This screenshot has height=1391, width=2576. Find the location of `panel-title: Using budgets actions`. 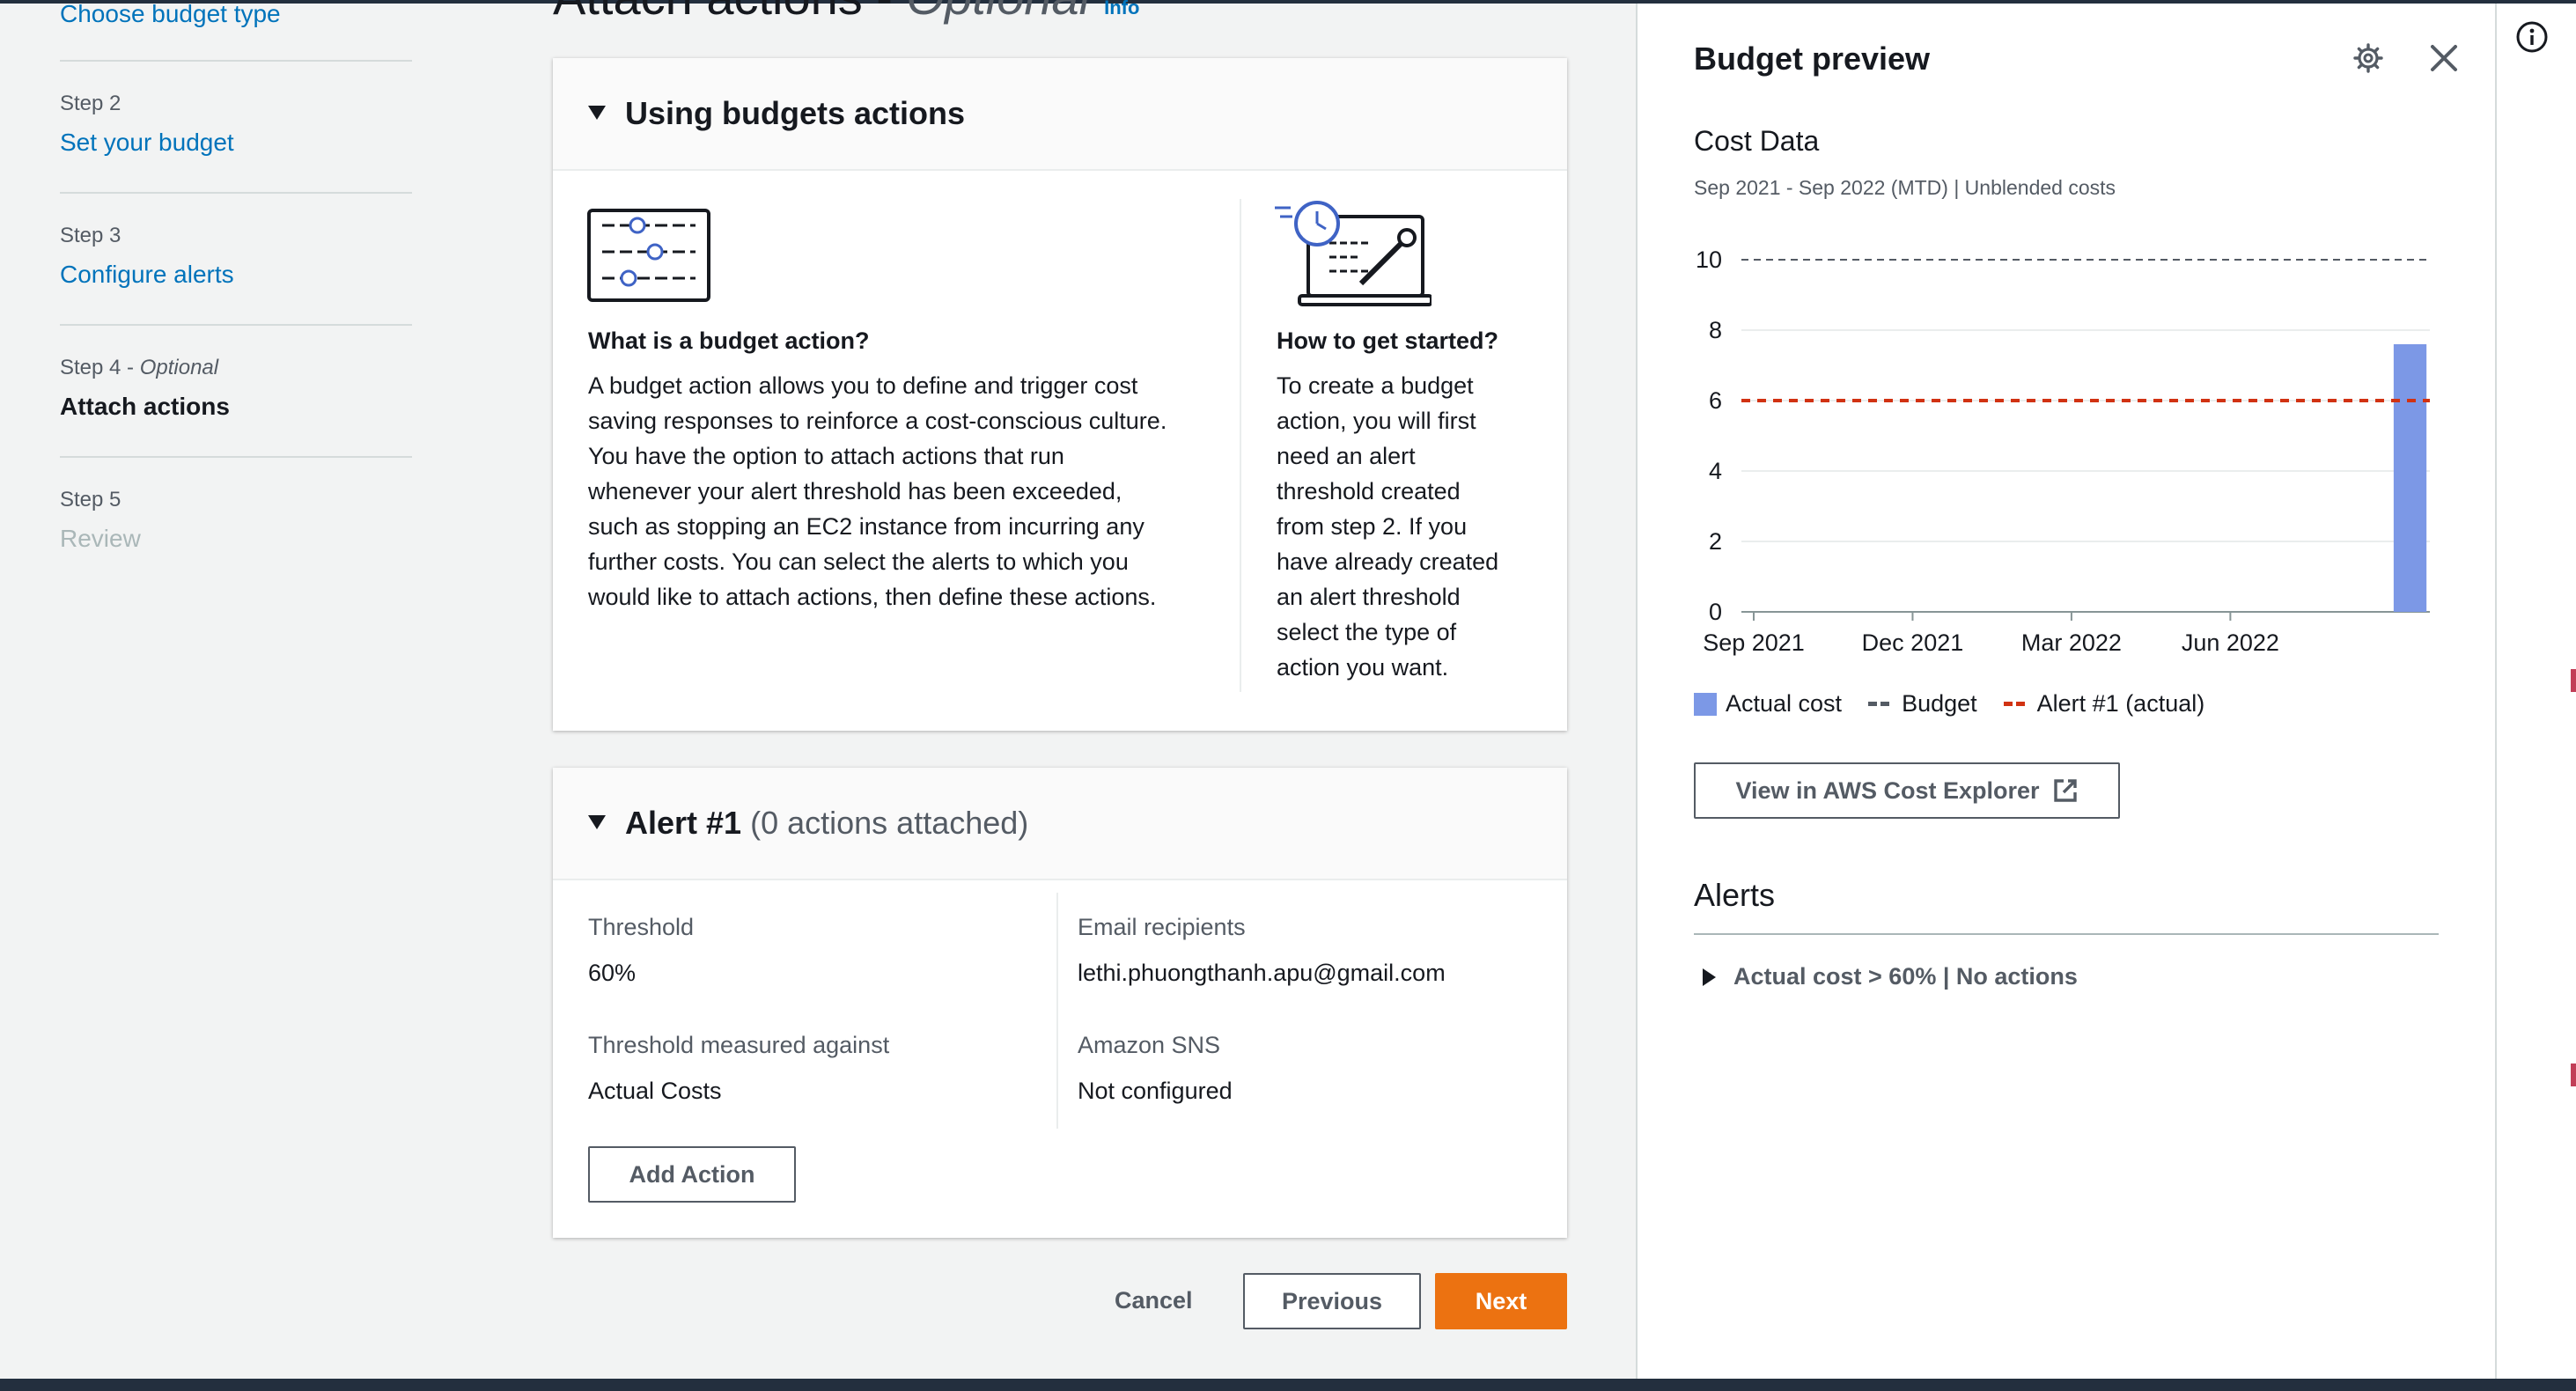

panel-title: Using budgets actions is located at coordinates (796, 113).